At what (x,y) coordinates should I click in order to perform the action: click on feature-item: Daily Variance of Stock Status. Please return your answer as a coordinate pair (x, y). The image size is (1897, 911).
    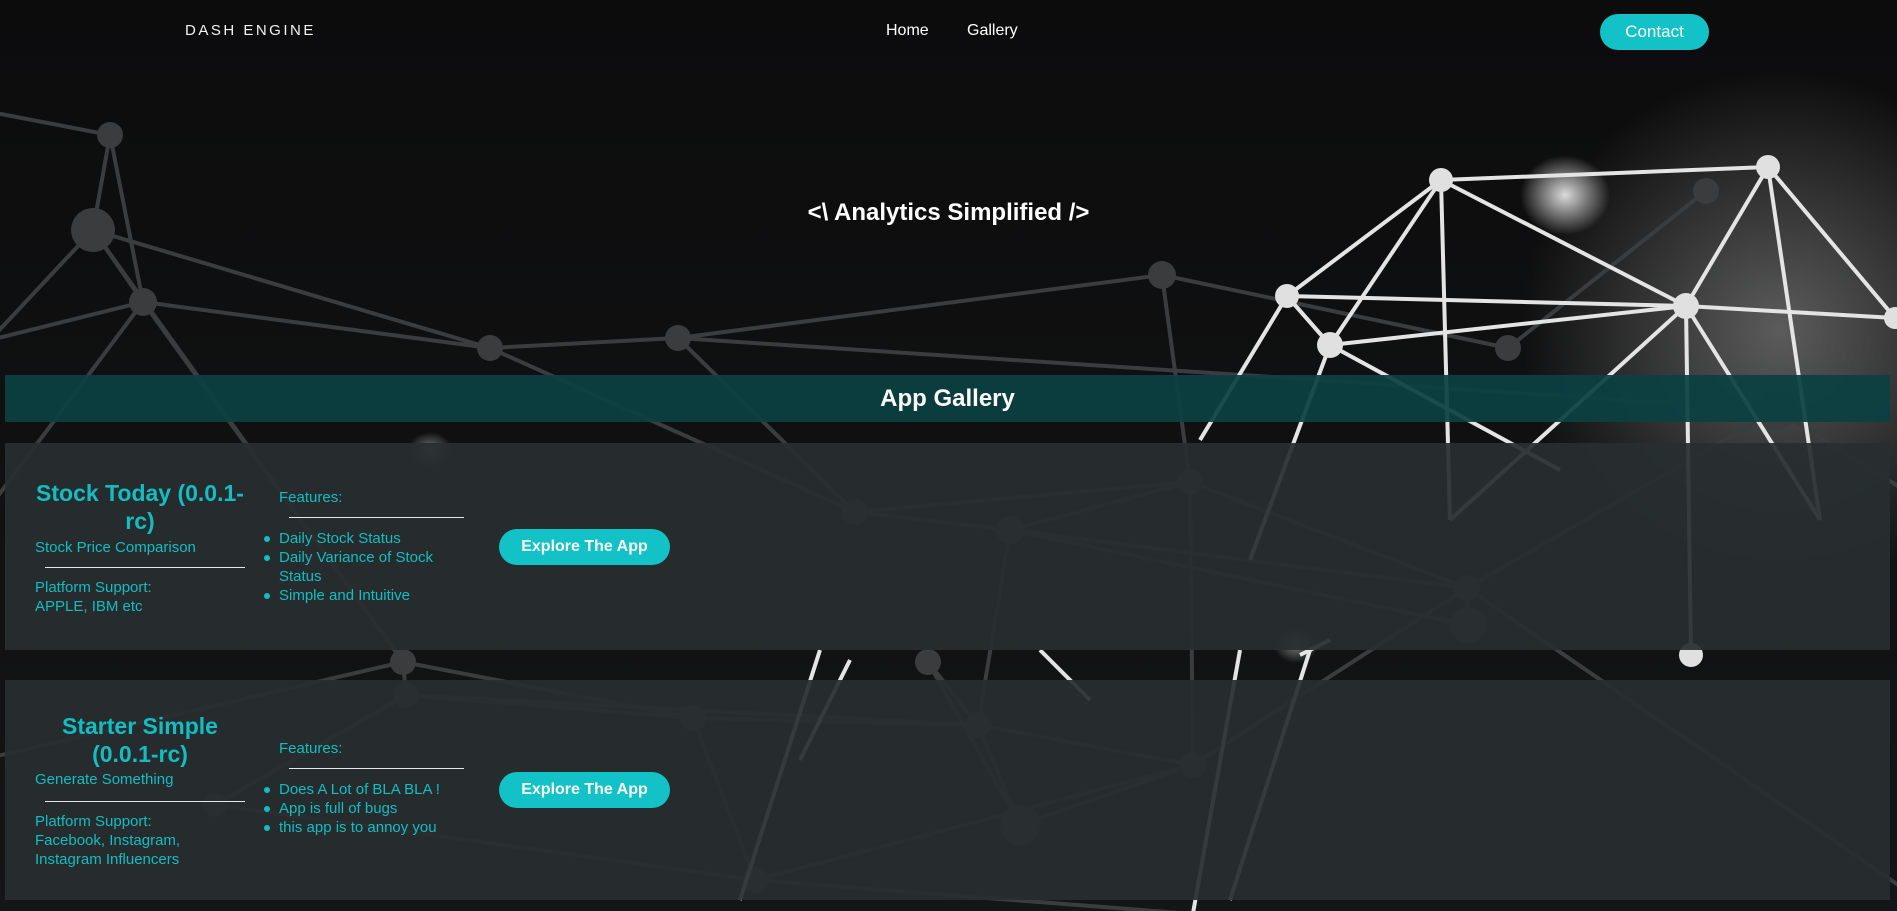
    Looking at the image, I should click on (361, 567).